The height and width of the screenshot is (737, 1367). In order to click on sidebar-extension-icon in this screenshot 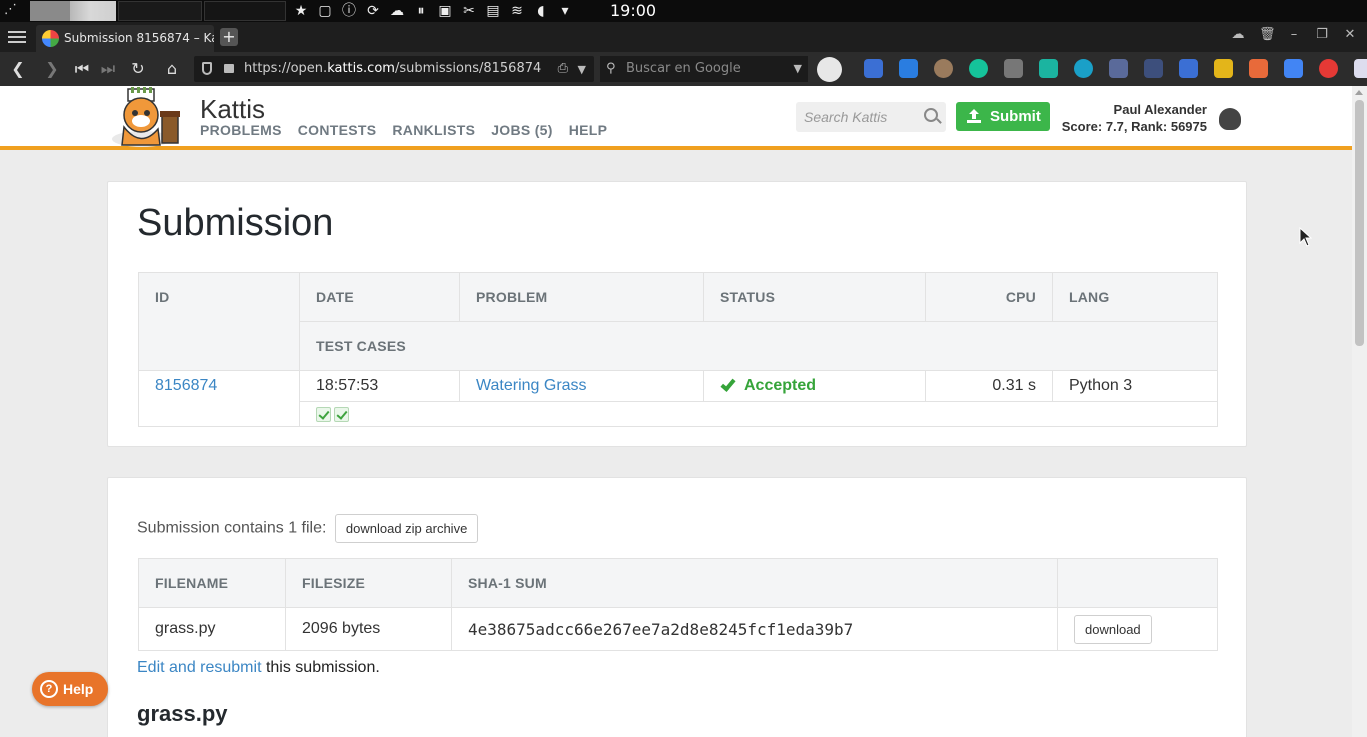, I will do `click(1360, 68)`.